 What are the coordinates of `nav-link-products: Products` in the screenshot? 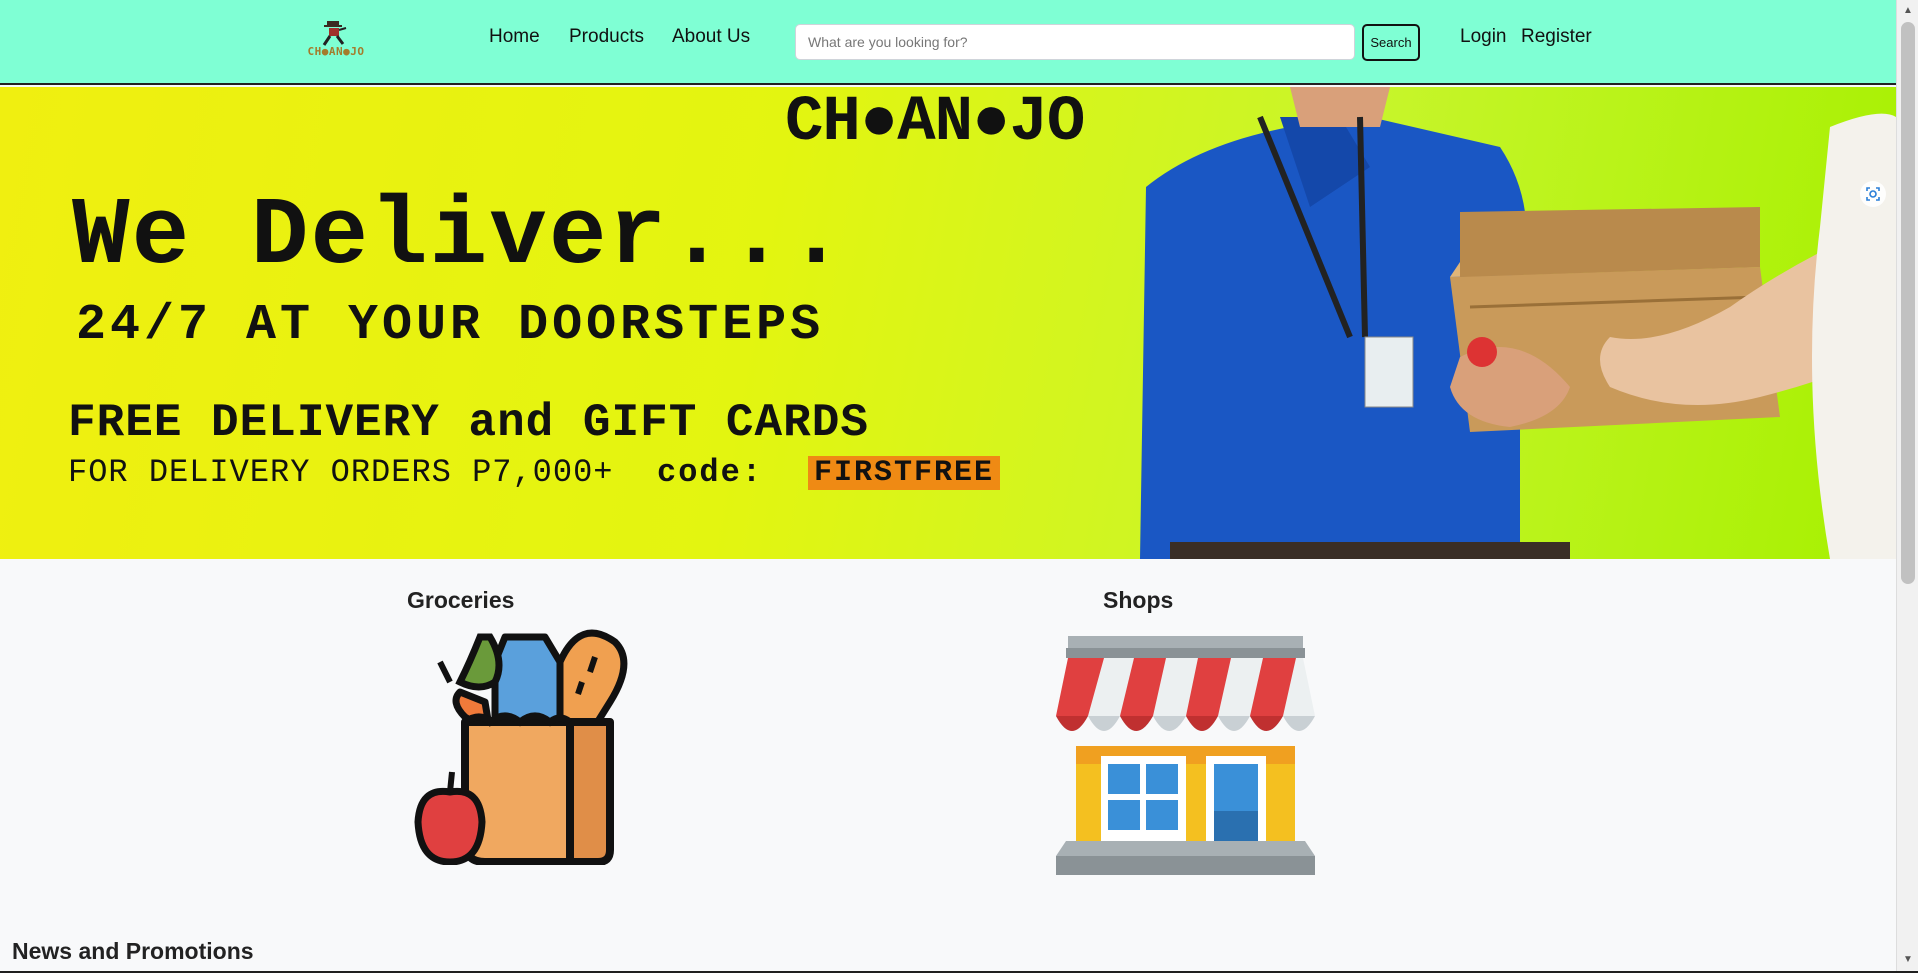 It's located at (606, 37).